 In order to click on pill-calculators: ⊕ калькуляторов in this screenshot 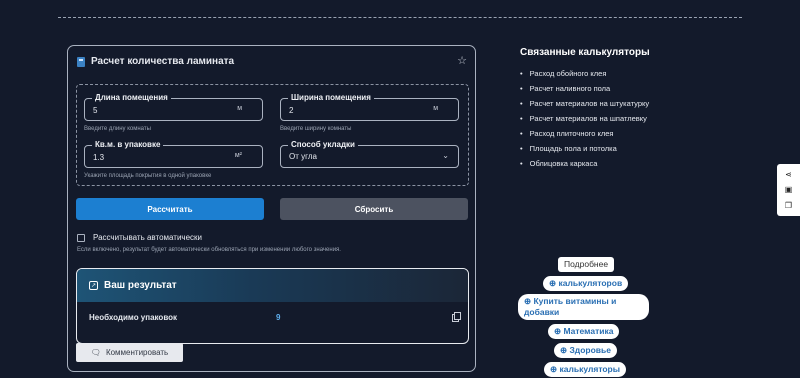, I will do `click(586, 283)`.